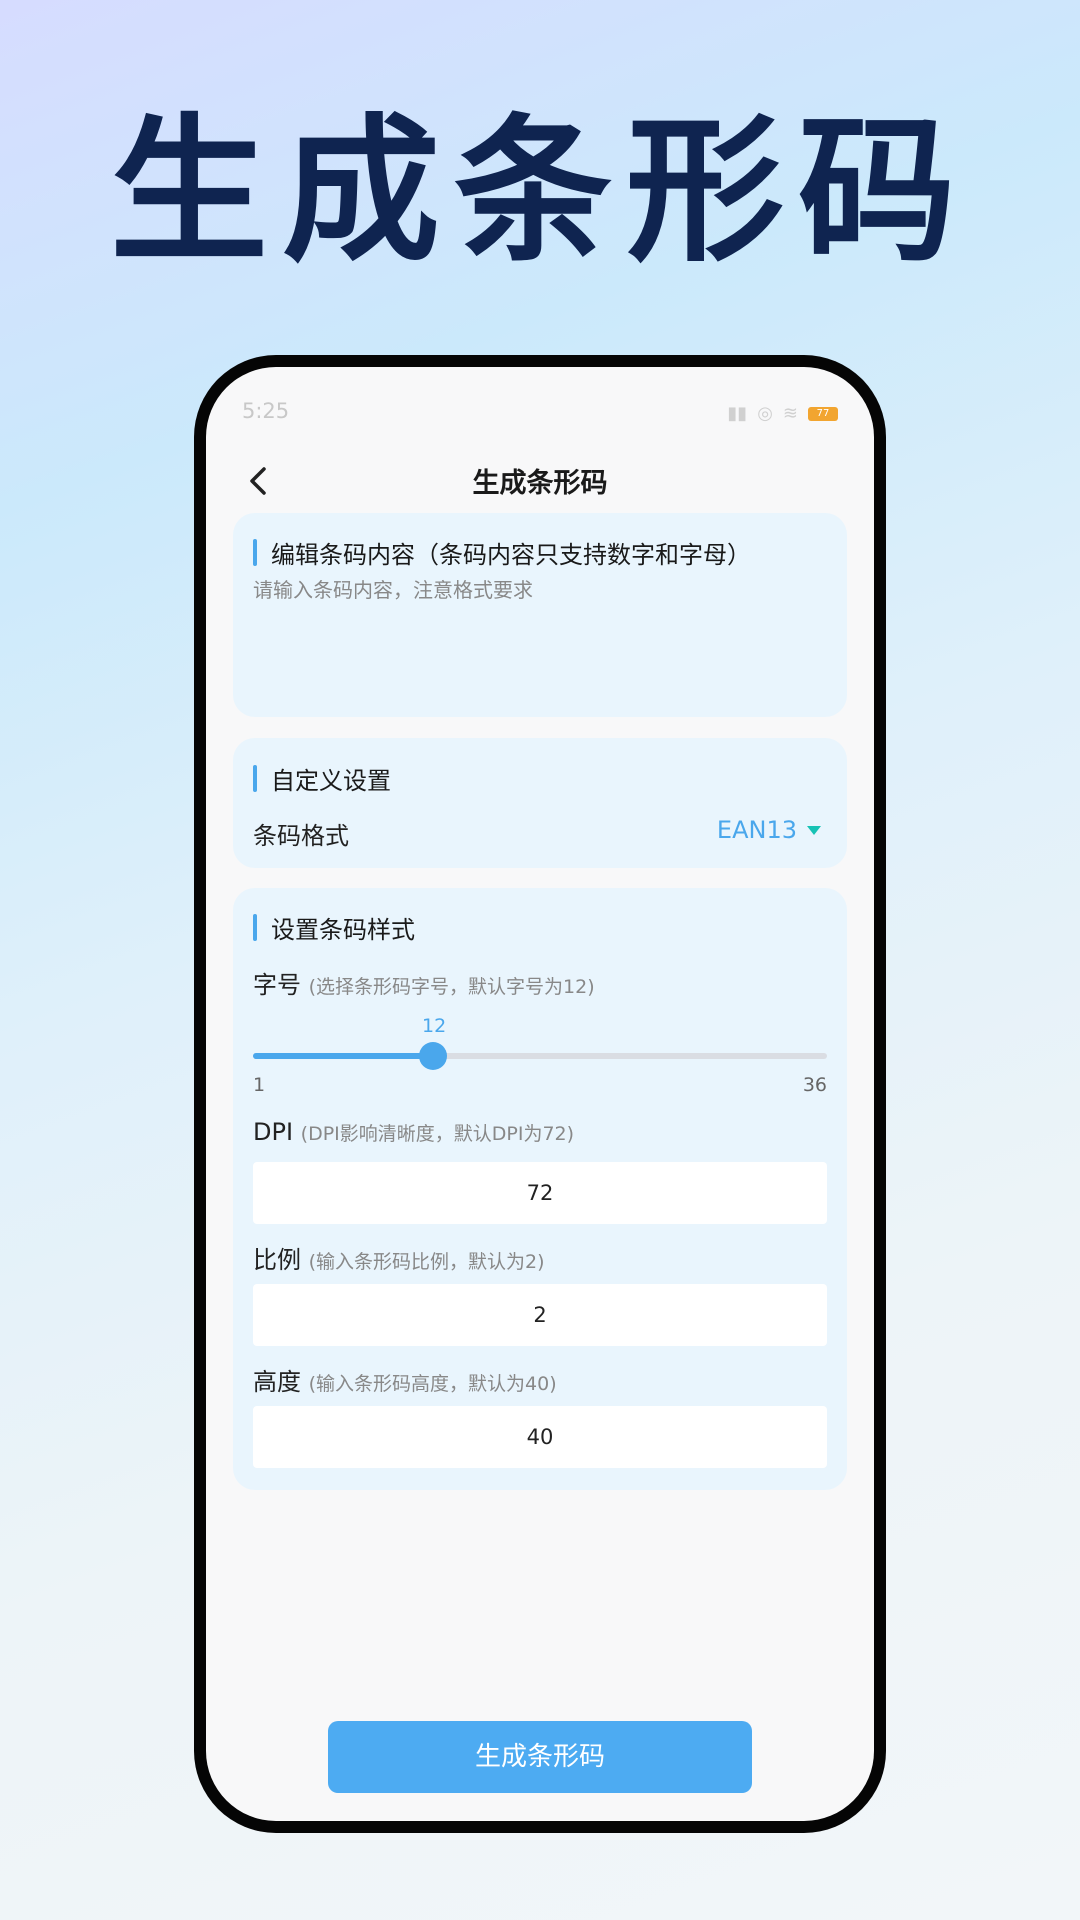 This screenshot has height=1920, width=1080. Describe the element at coordinates (266, 411) in the screenshot. I see `status-time: 5:25` at that location.